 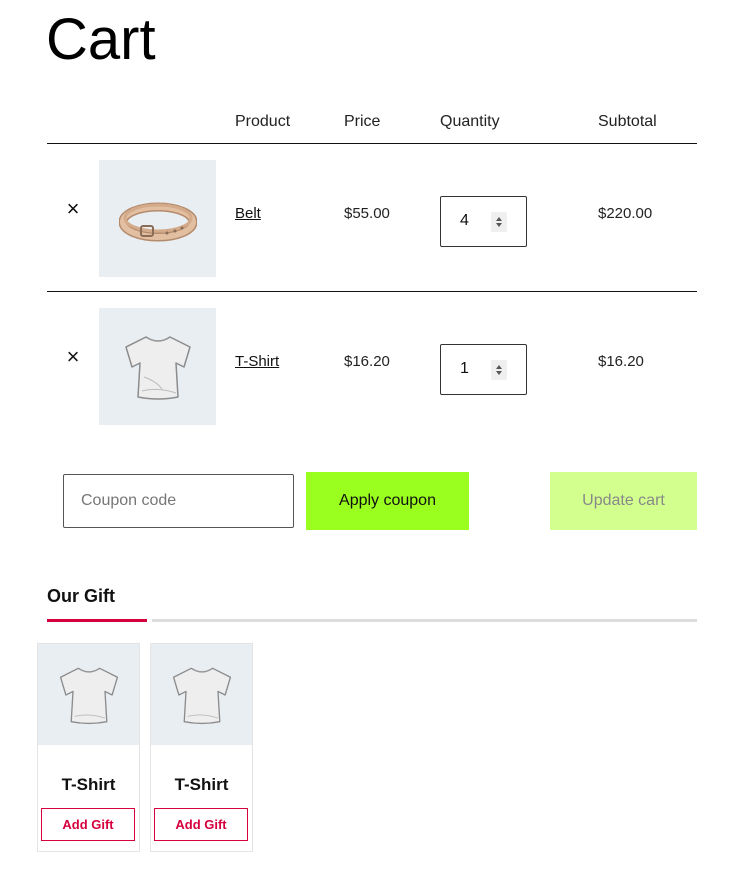 I want to click on gift-section-divider, so click(x=424, y=620).